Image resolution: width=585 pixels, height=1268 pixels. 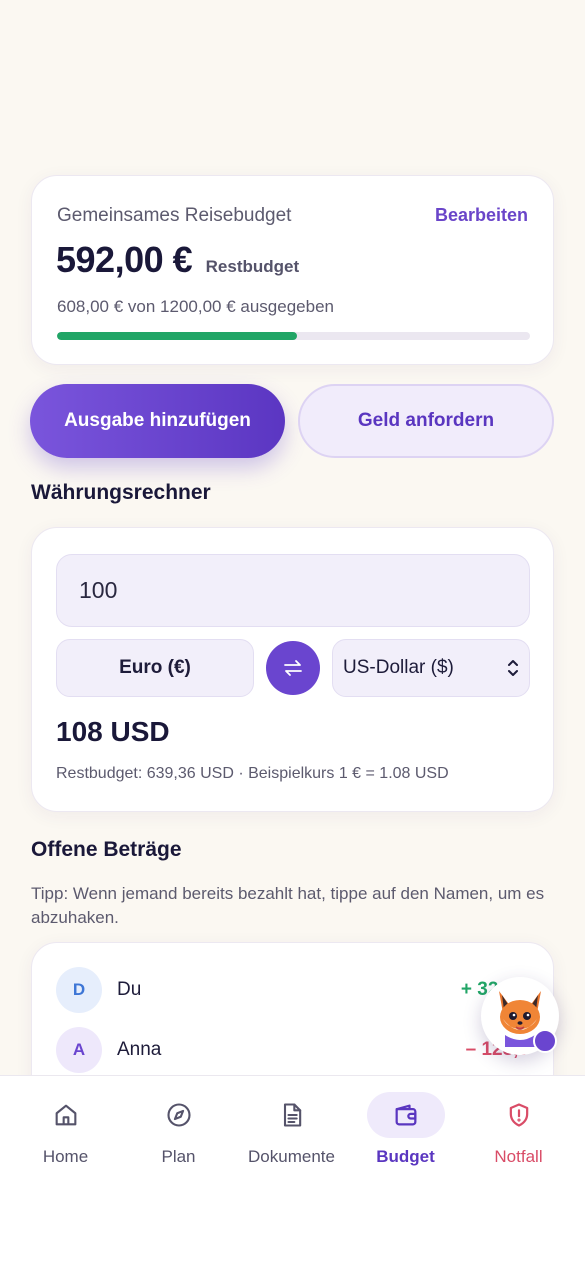 What do you see at coordinates (291, 1156) in the screenshot?
I see `nav-label: Dokumente` at bounding box center [291, 1156].